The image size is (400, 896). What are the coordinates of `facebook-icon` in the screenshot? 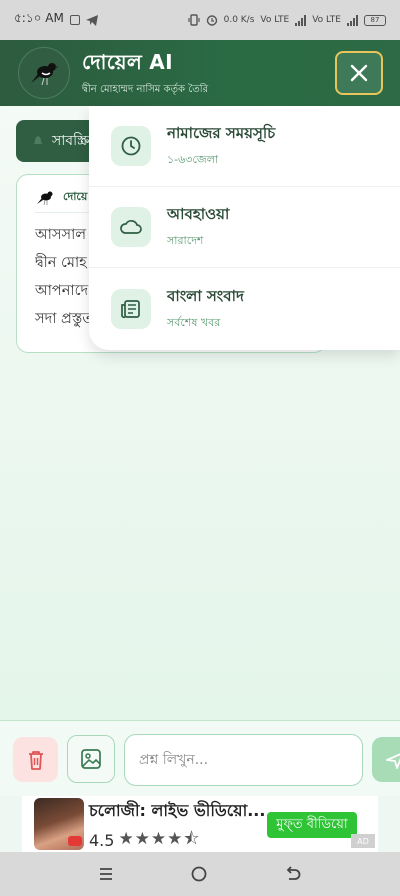 It's located at (74, 20).